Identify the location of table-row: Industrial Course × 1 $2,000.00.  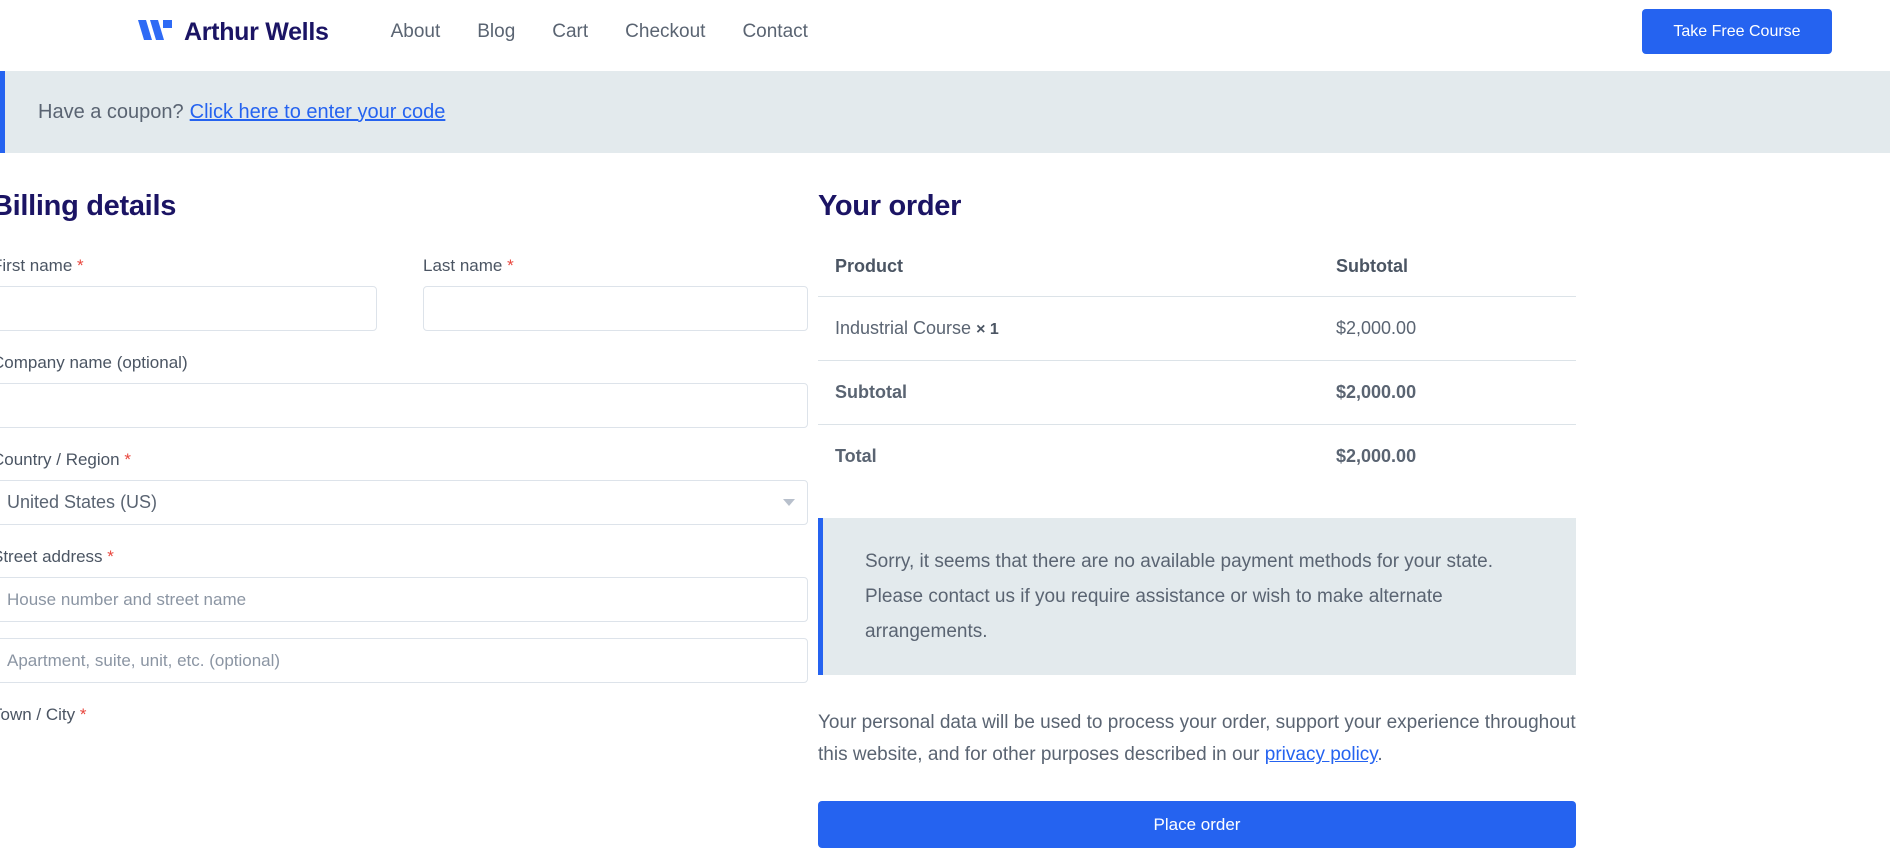
(1197, 328).